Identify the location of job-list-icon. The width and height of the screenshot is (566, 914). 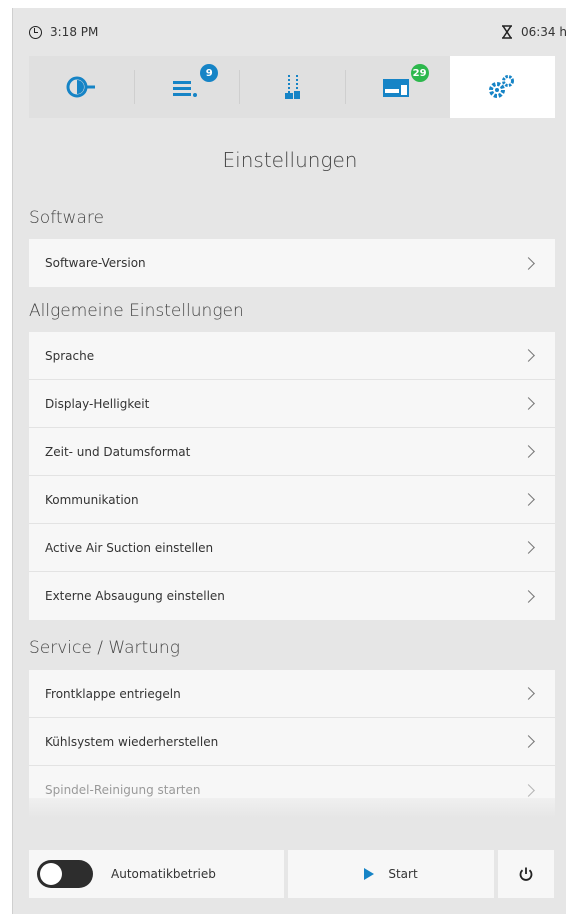
(184, 89).